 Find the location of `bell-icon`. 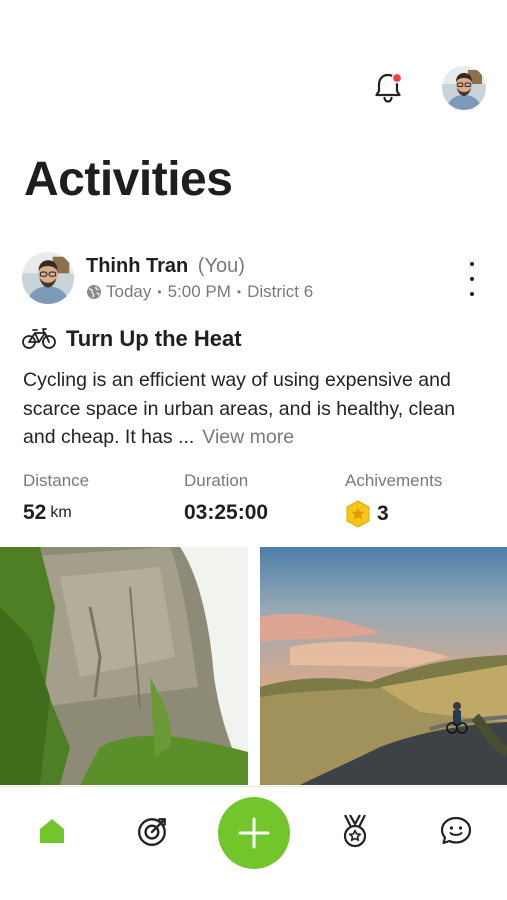

bell-icon is located at coordinates (389, 87).